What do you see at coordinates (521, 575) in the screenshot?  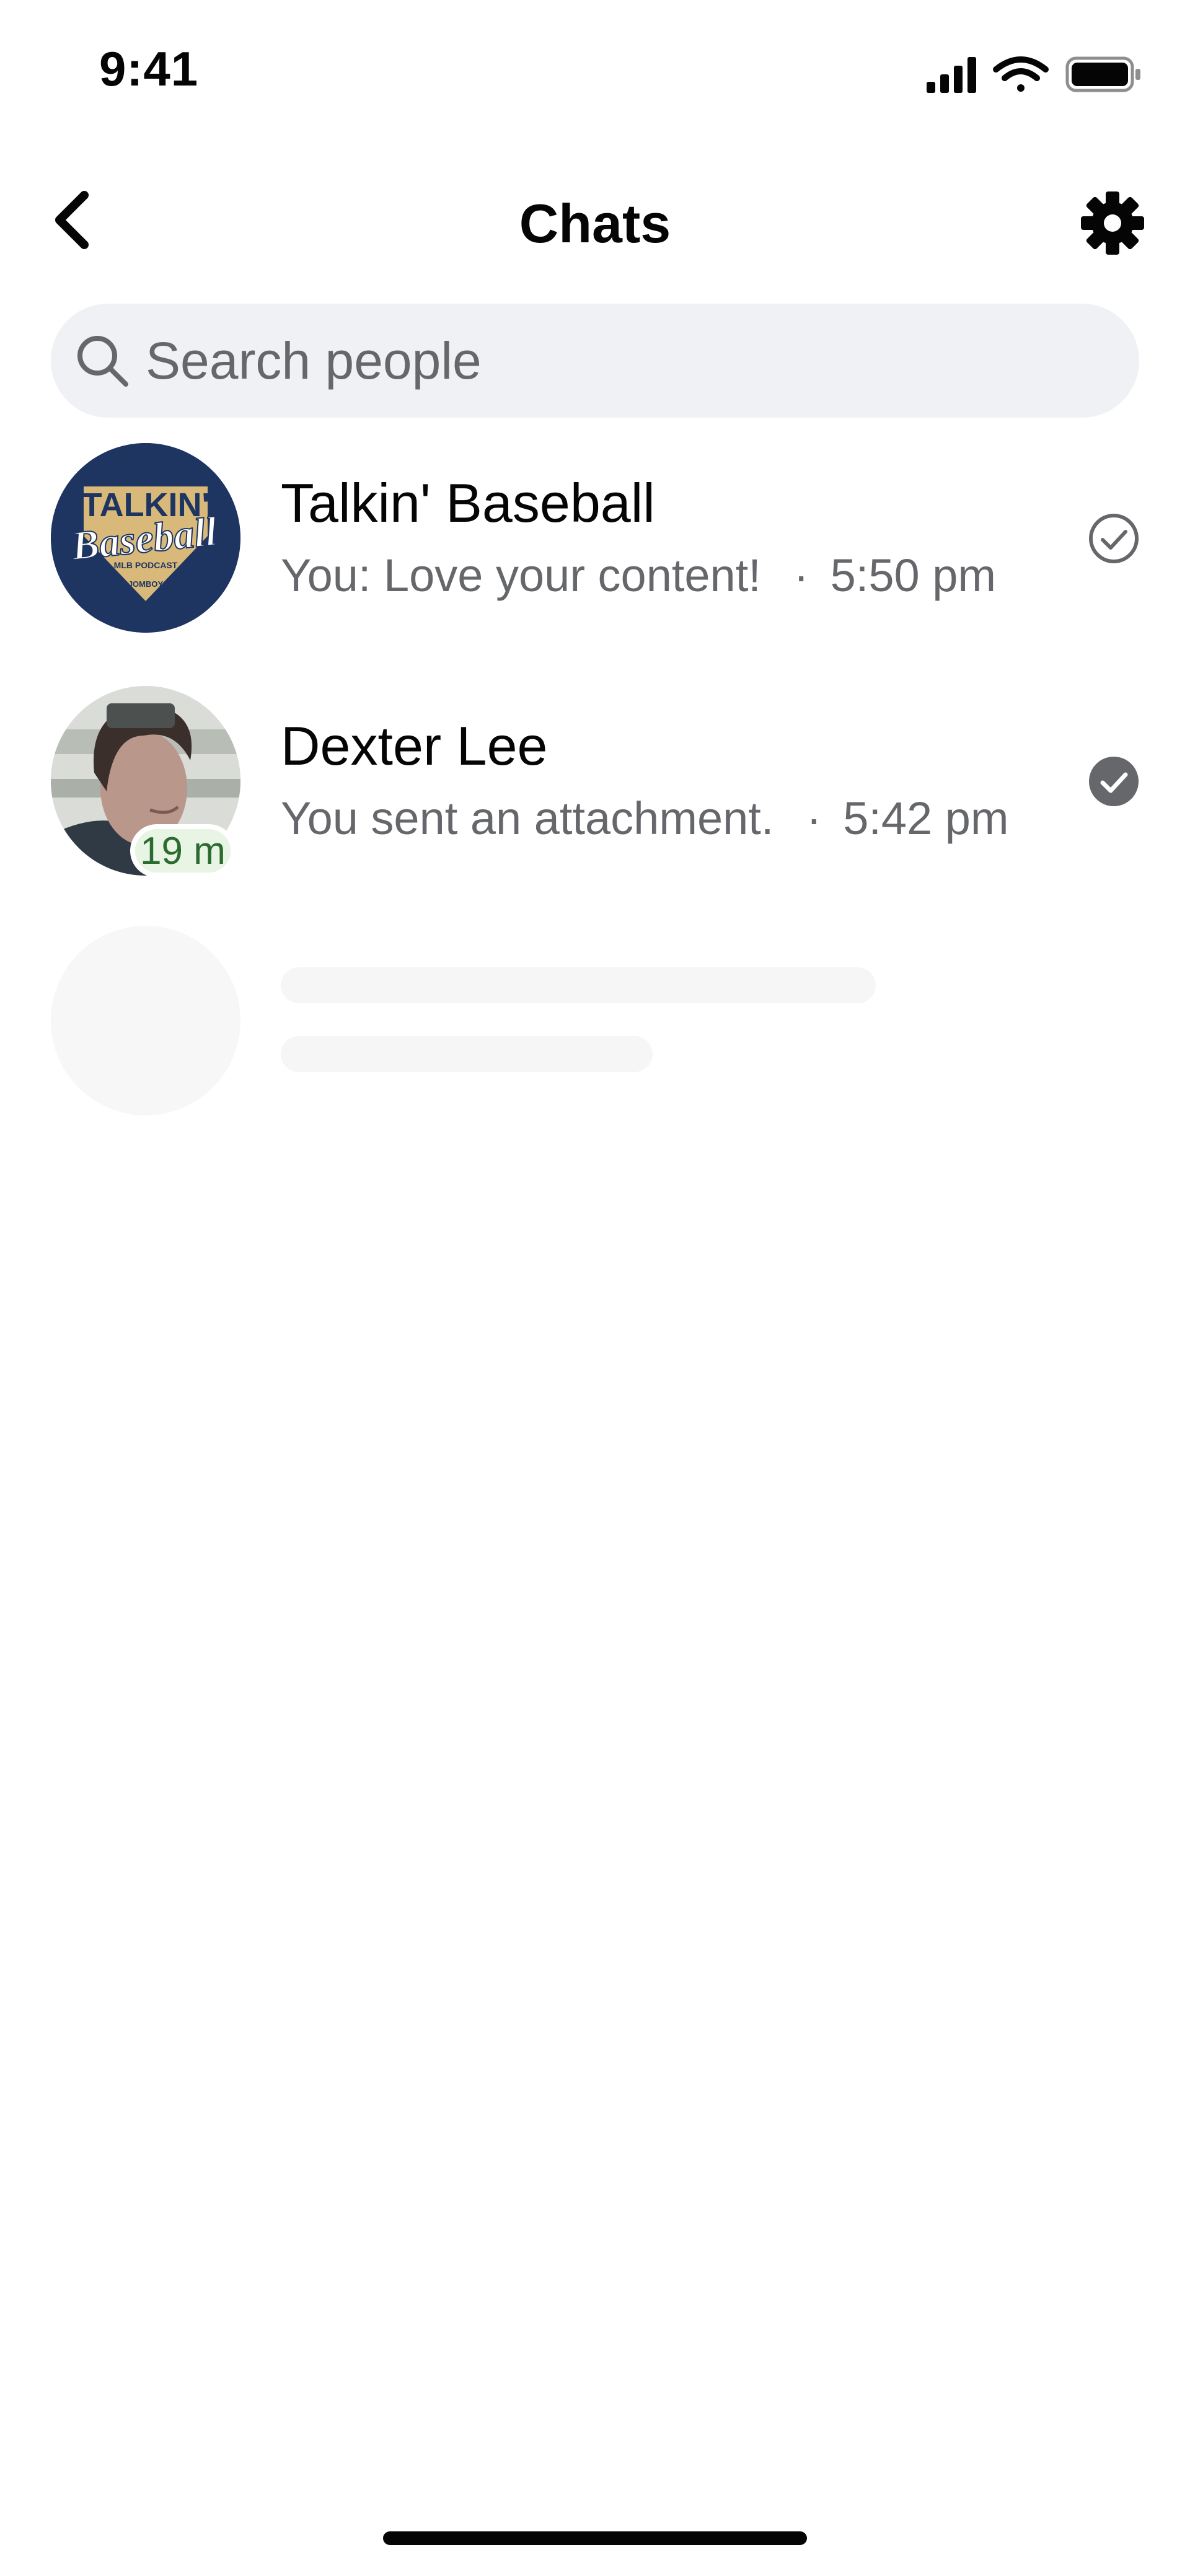 I see `chat-preview-text: You: Love your content!` at bounding box center [521, 575].